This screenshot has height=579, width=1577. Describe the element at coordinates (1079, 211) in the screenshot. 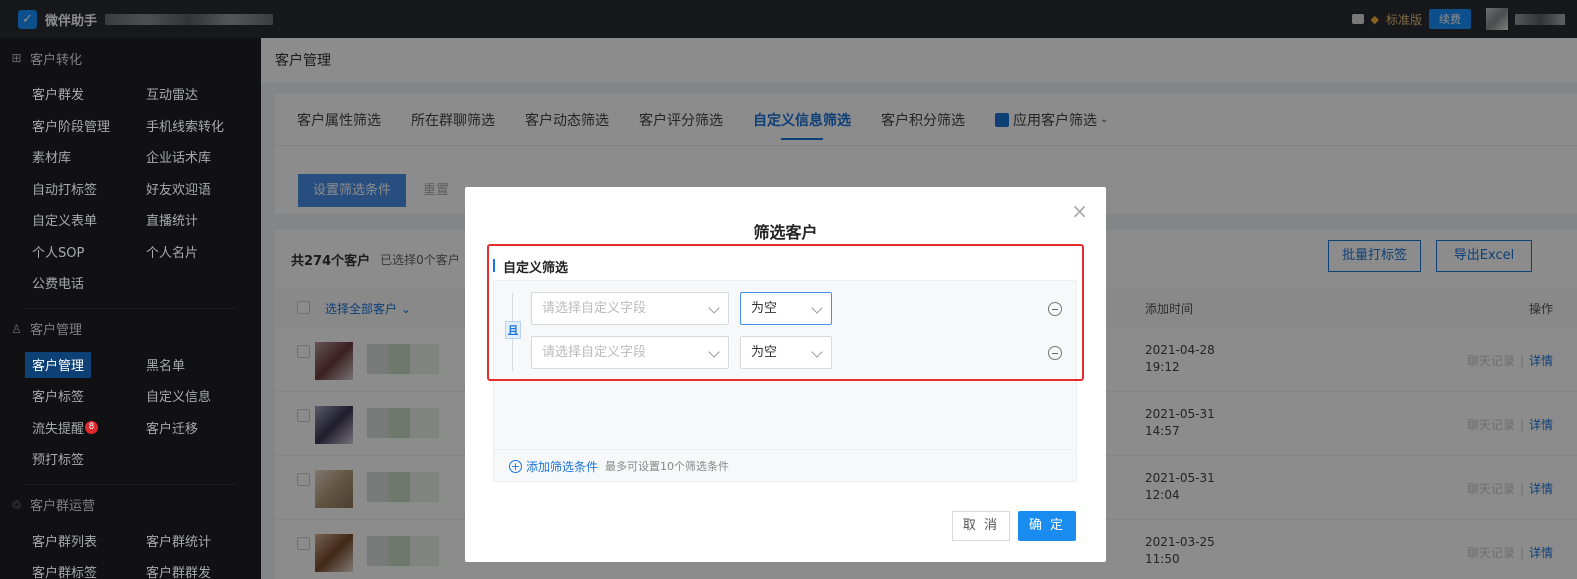

I see `close-icon: ×` at that location.